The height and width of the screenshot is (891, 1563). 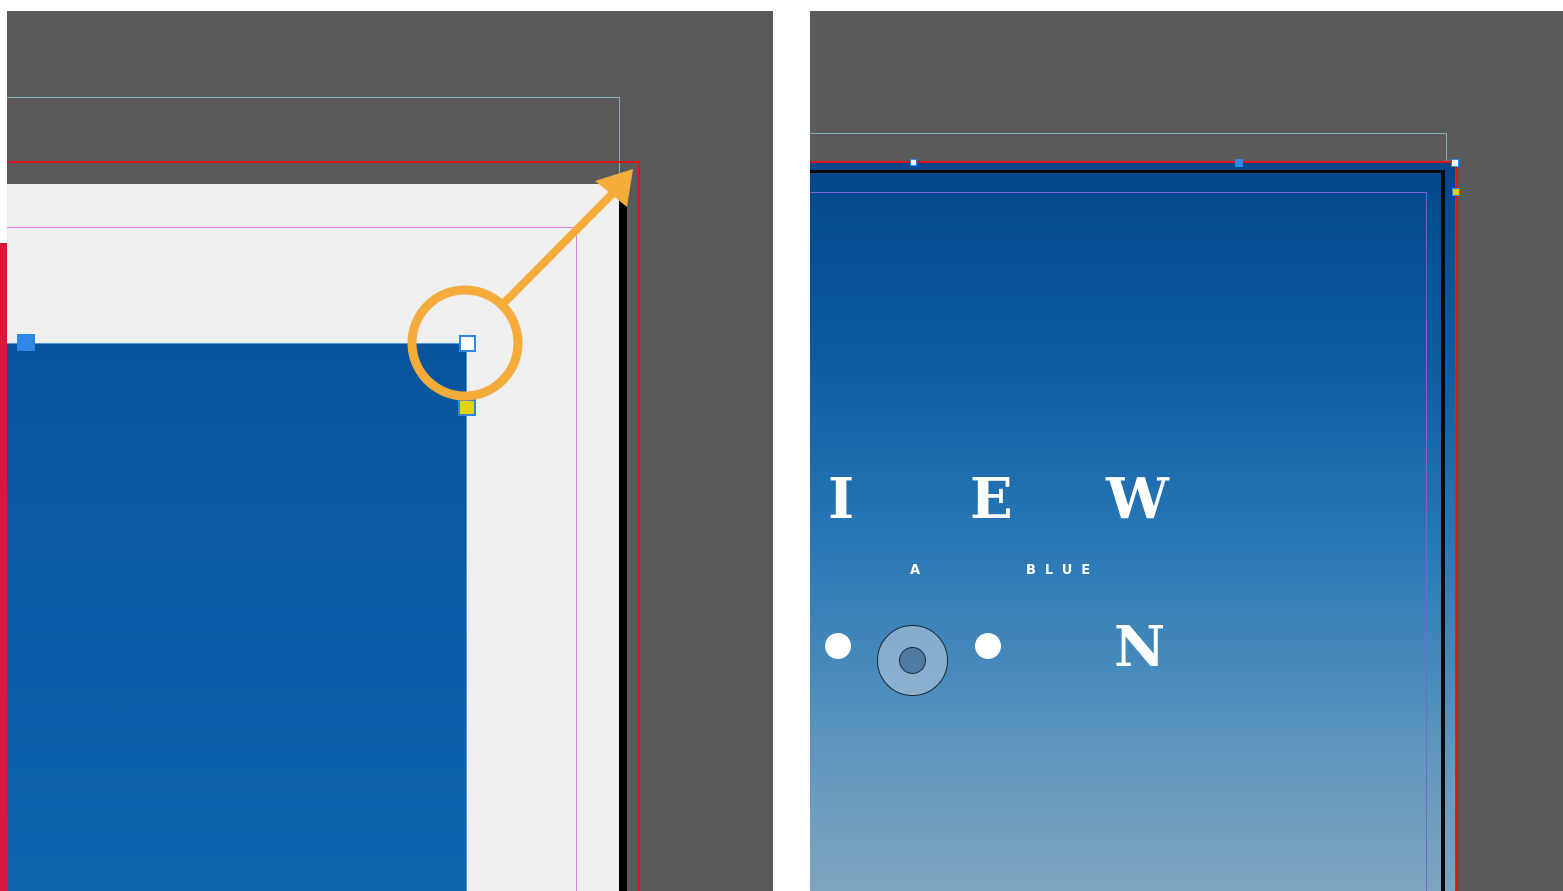 I want to click on poster-word-blue: BLUE, so click(x=1063, y=570).